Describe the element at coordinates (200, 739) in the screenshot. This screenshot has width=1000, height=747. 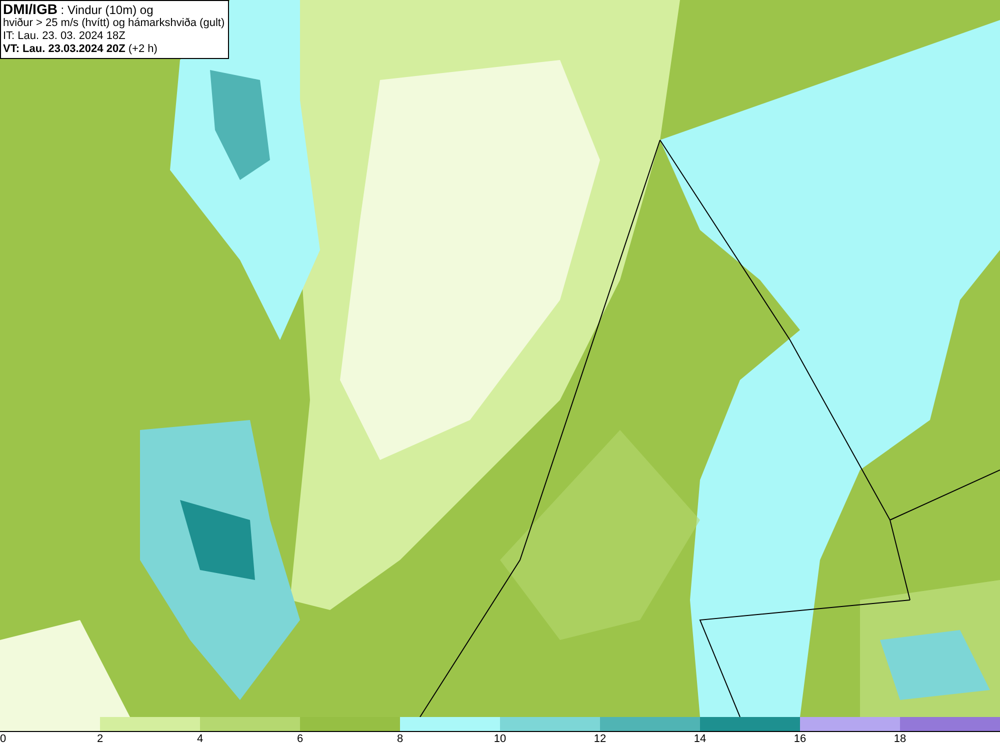
I see `scale-label: 4` at that location.